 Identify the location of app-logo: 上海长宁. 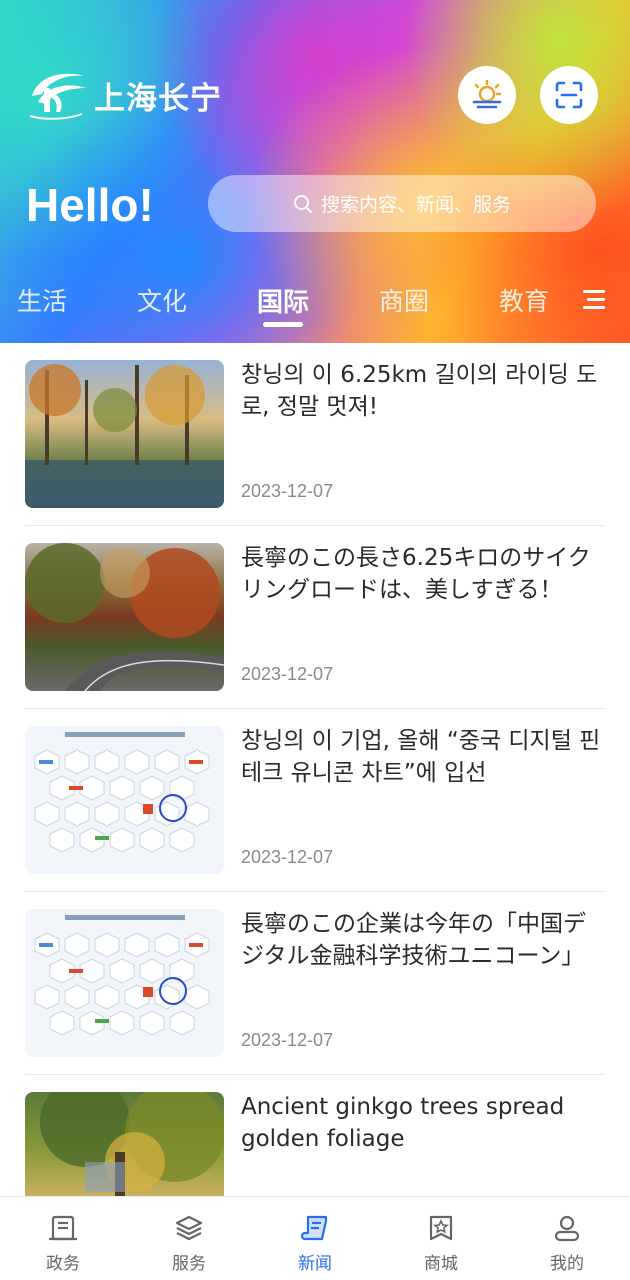
(123, 95).